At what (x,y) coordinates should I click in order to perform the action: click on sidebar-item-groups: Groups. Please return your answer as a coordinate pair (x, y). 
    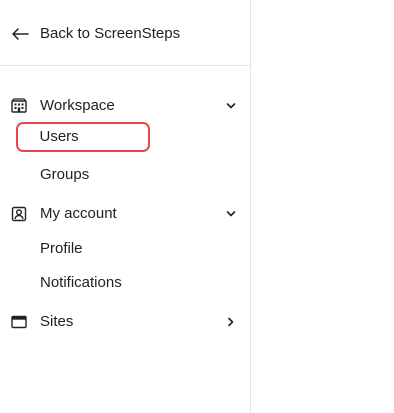
    Looking at the image, I should click on (83, 175).